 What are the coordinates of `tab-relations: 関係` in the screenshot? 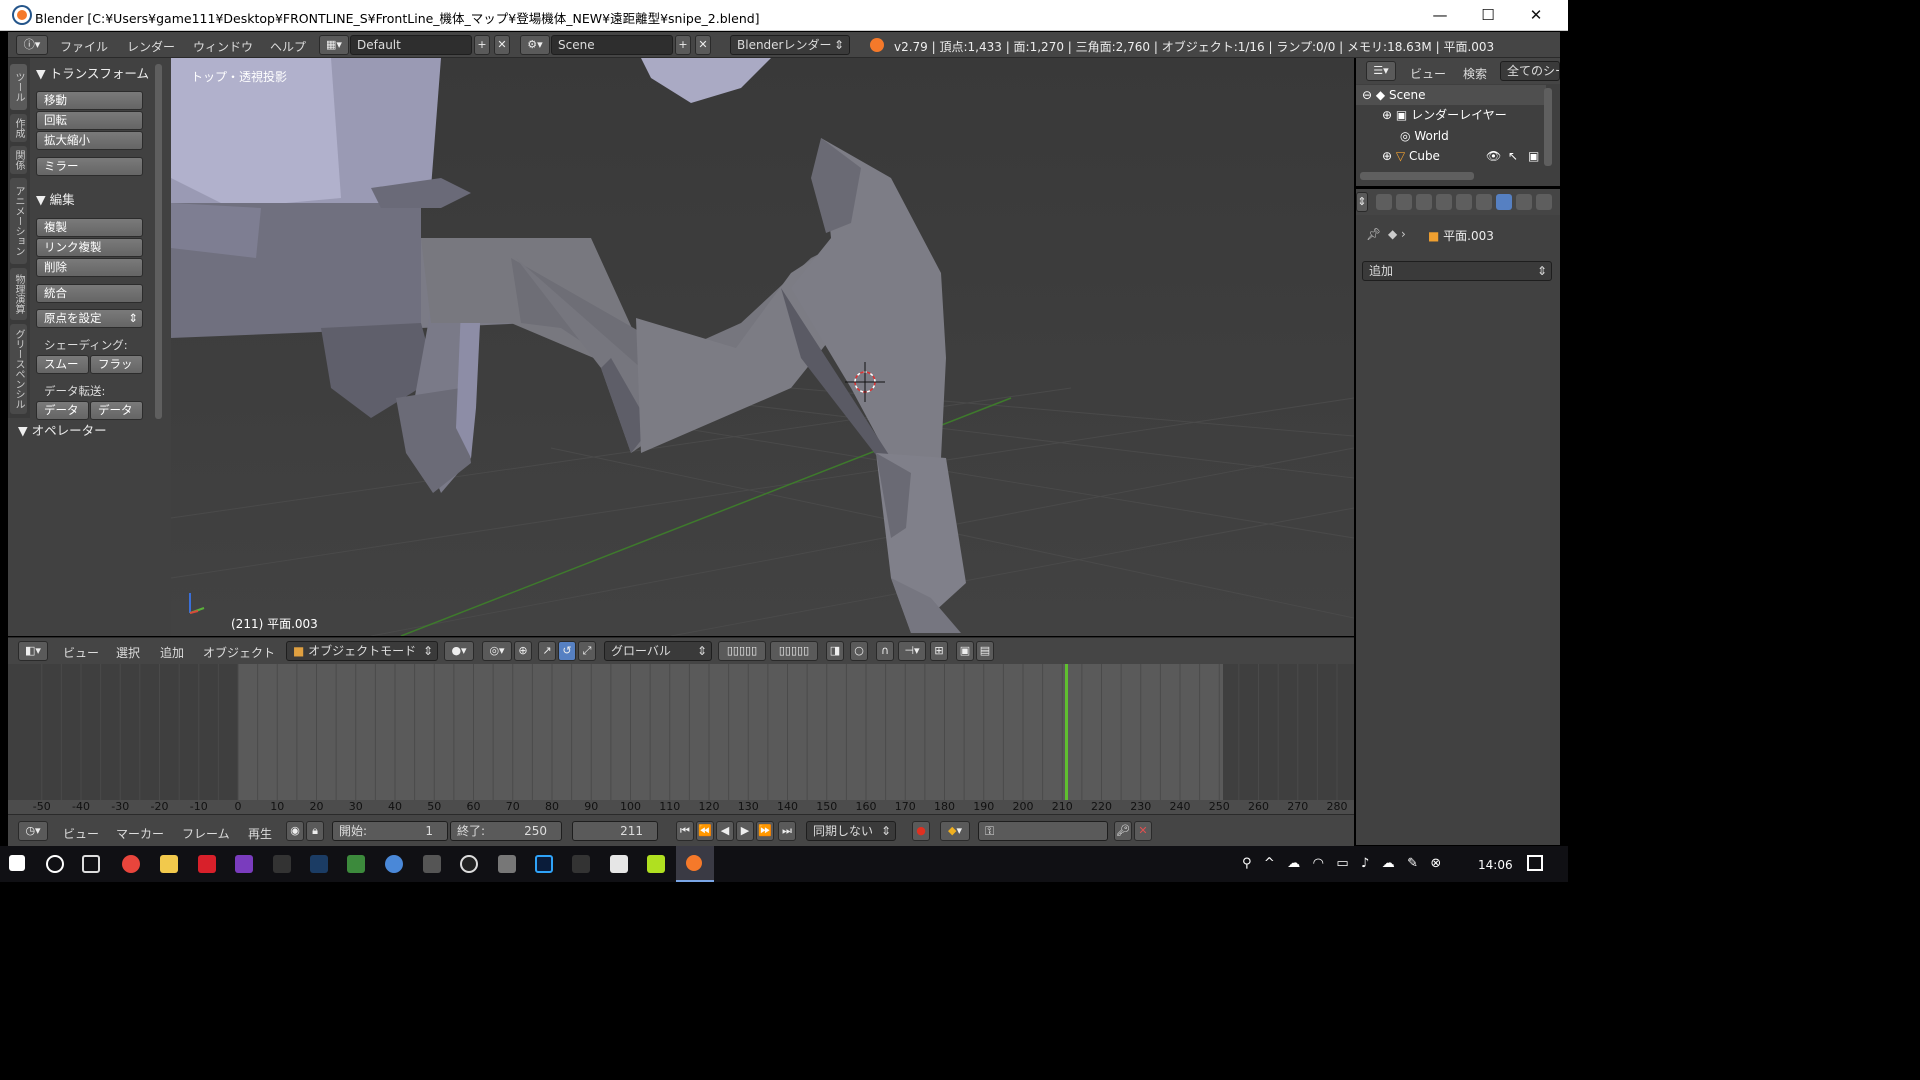 It's located at (18, 160).